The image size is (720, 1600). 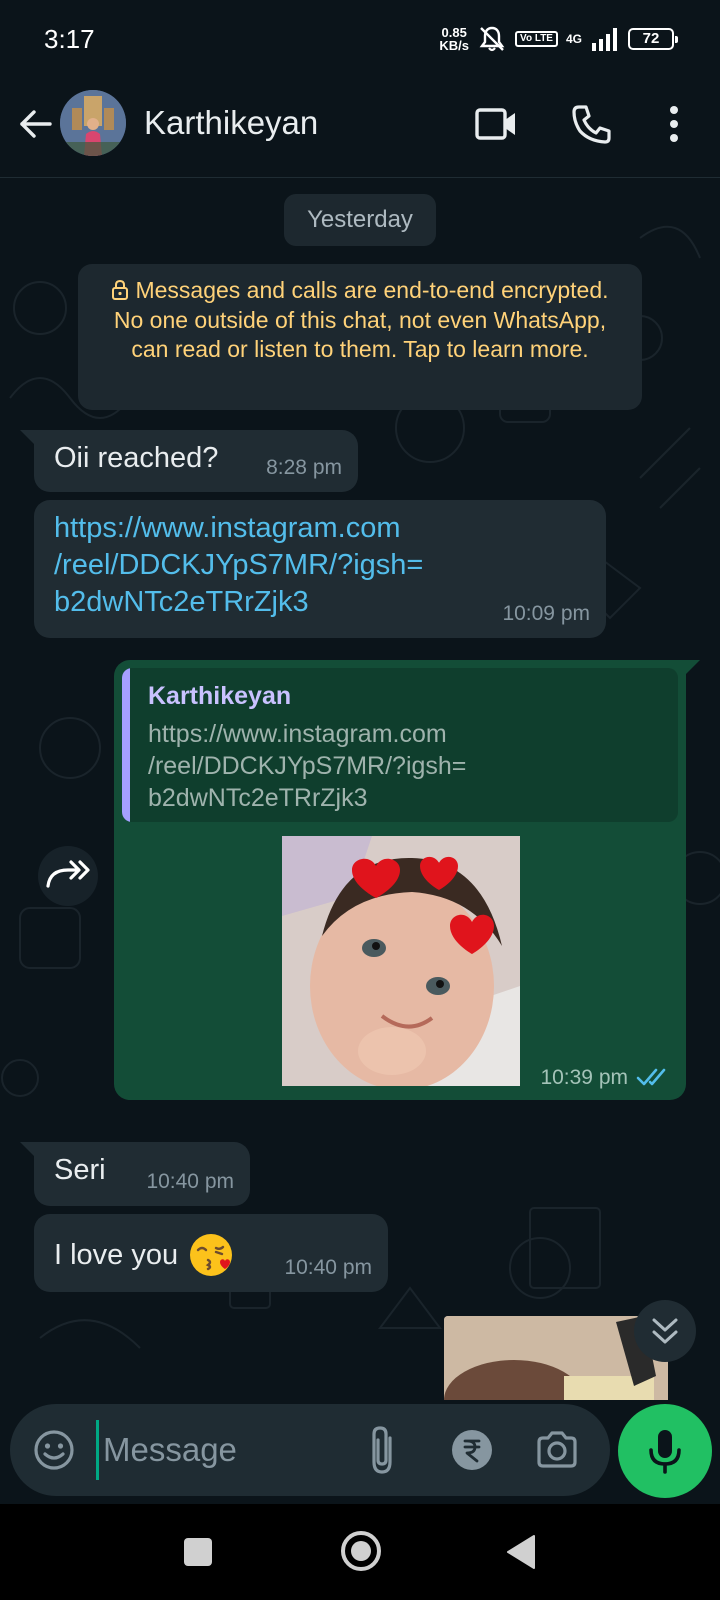 I want to click on lock-icon, so click(x=120, y=290).